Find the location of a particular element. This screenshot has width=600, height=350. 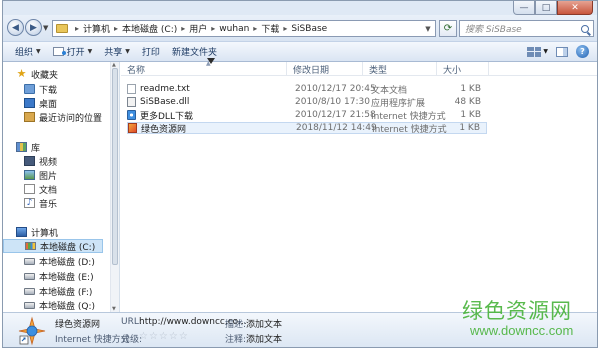

breadcrumb-sisbase: SiSBase is located at coordinates (309, 29).